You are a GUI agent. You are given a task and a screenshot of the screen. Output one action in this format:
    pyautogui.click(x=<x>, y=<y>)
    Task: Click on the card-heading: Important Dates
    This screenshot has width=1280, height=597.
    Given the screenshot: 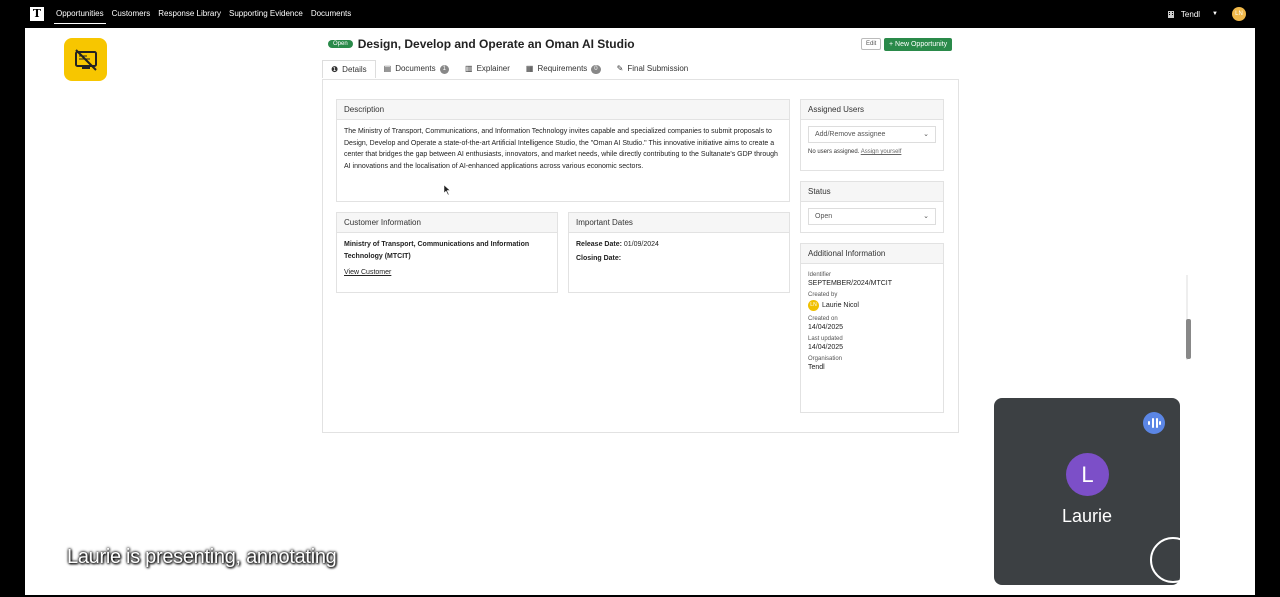 What is the action you would take?
    pyautogui.click(x=679, y=223)
    